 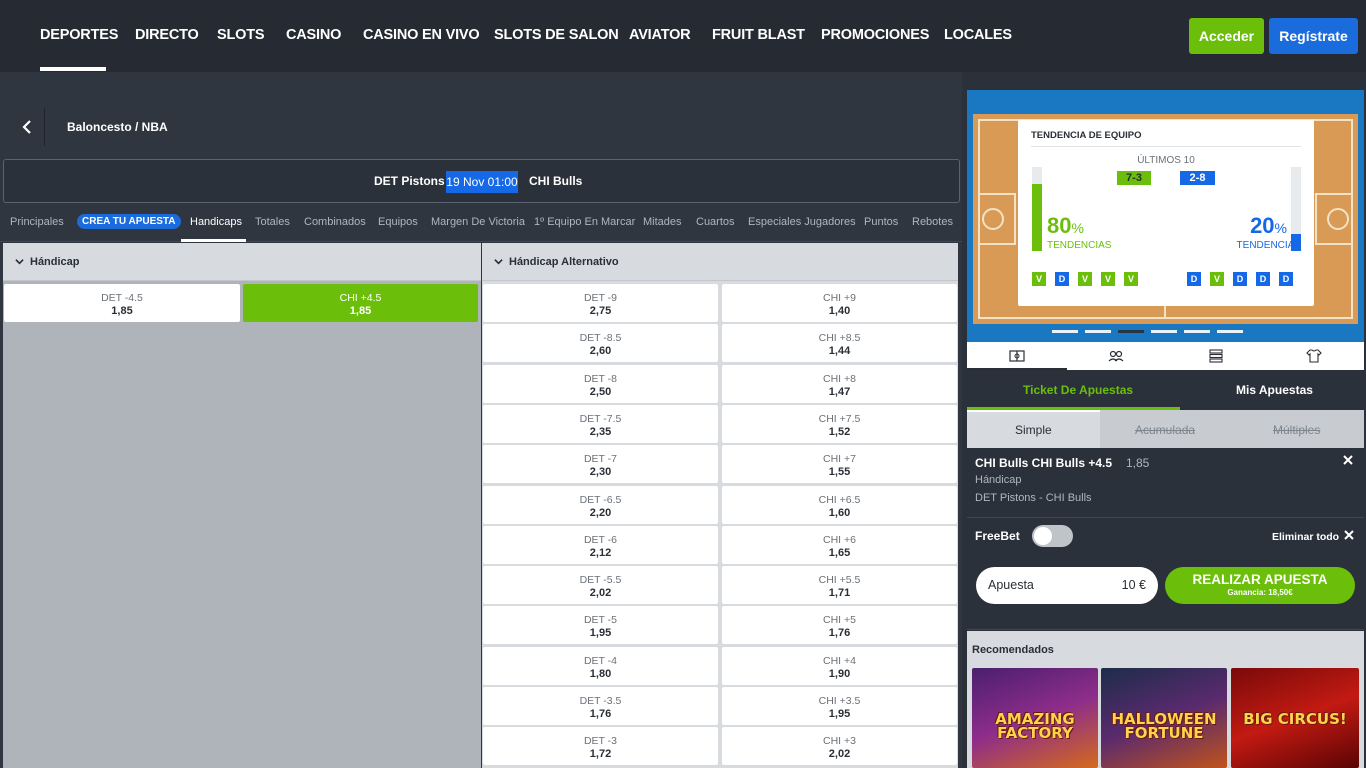 I want to click on odds-button-chi-selected: CHI +4.5 1,85, so click(x=360, y=303).